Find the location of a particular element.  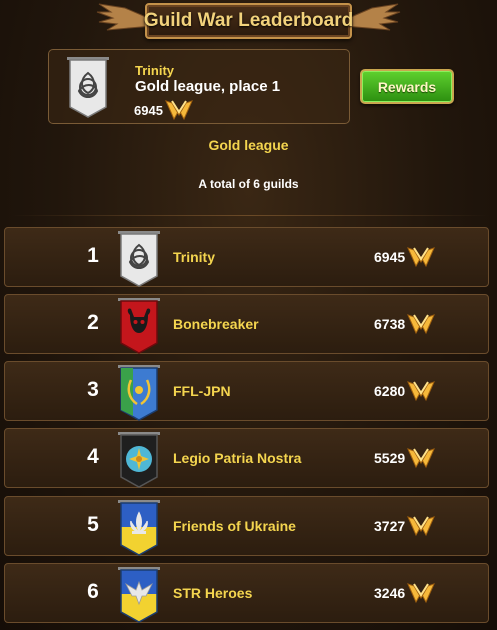

guild-name: Friends of Ukraine is located at coordinates (234, 526).